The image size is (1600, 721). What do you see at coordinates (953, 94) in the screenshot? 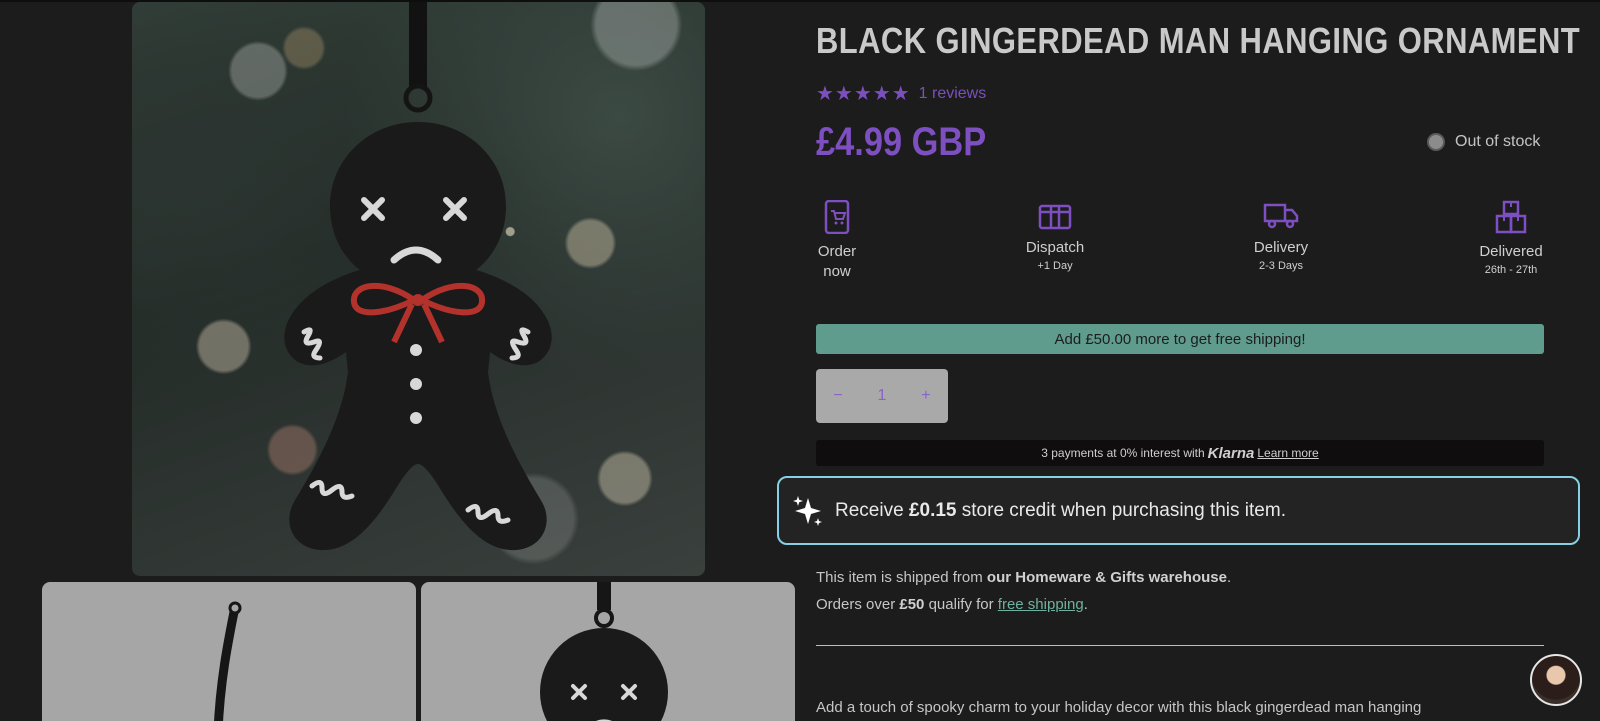
I see `reviews-link: 1 reviews` at bounding box center [953, 94].